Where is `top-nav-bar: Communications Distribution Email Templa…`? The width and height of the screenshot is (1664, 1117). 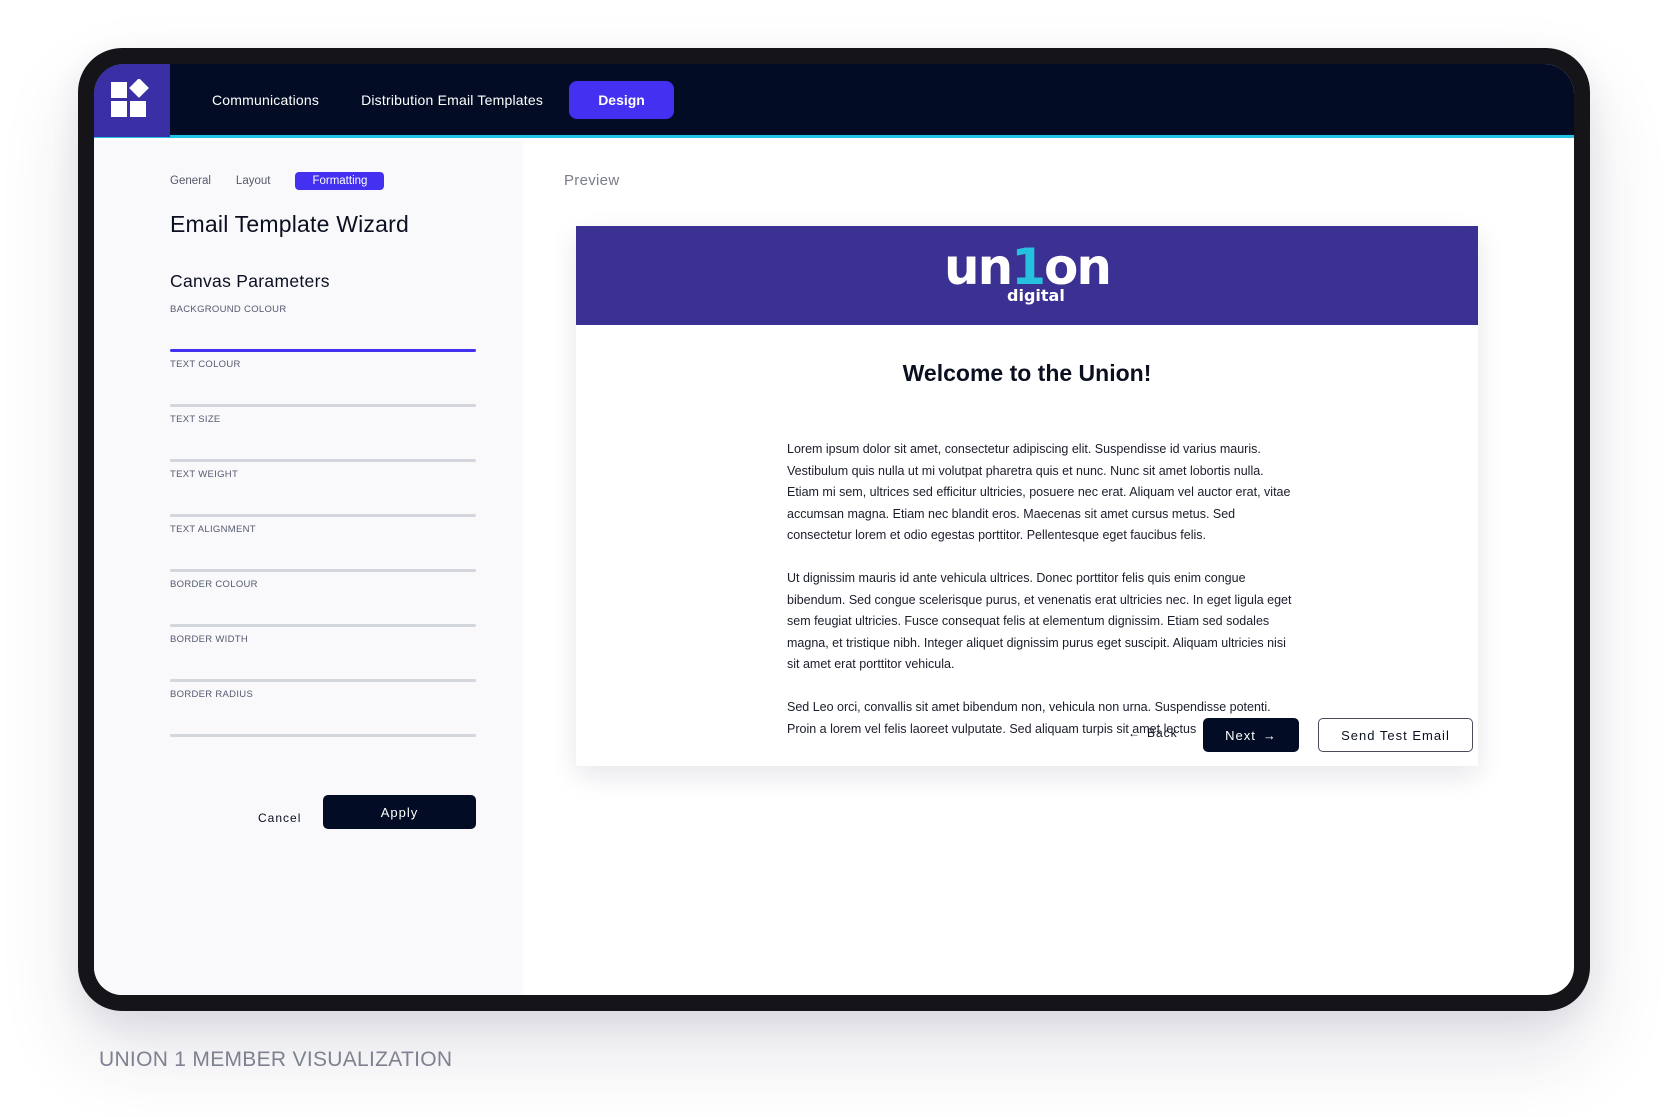 top-nav-bar: Communications Distribution Email Templa… is located at coordinates (834, 101).